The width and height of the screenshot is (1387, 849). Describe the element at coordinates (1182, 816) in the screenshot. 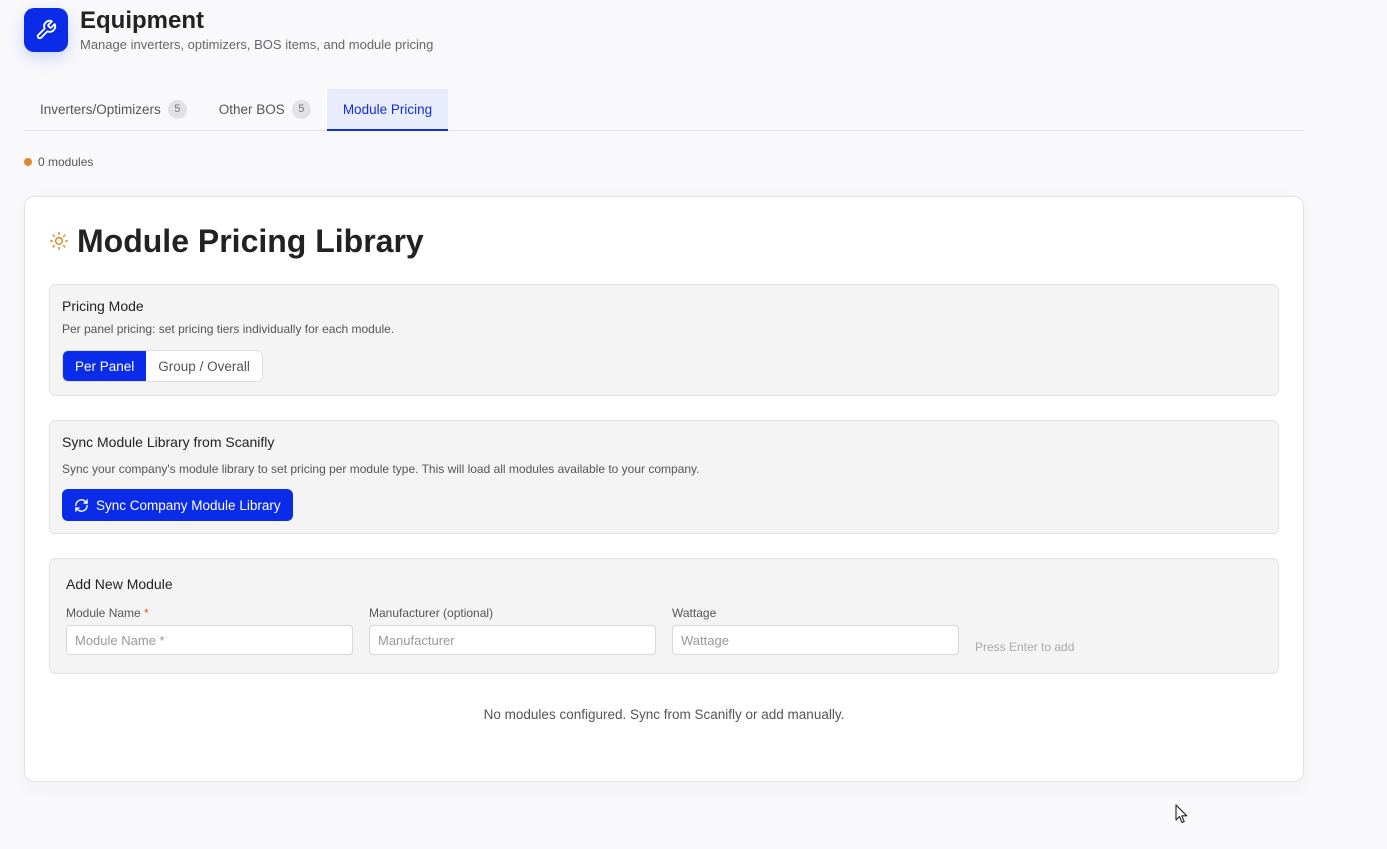

I see `mouse-cursor-icon` at that location.